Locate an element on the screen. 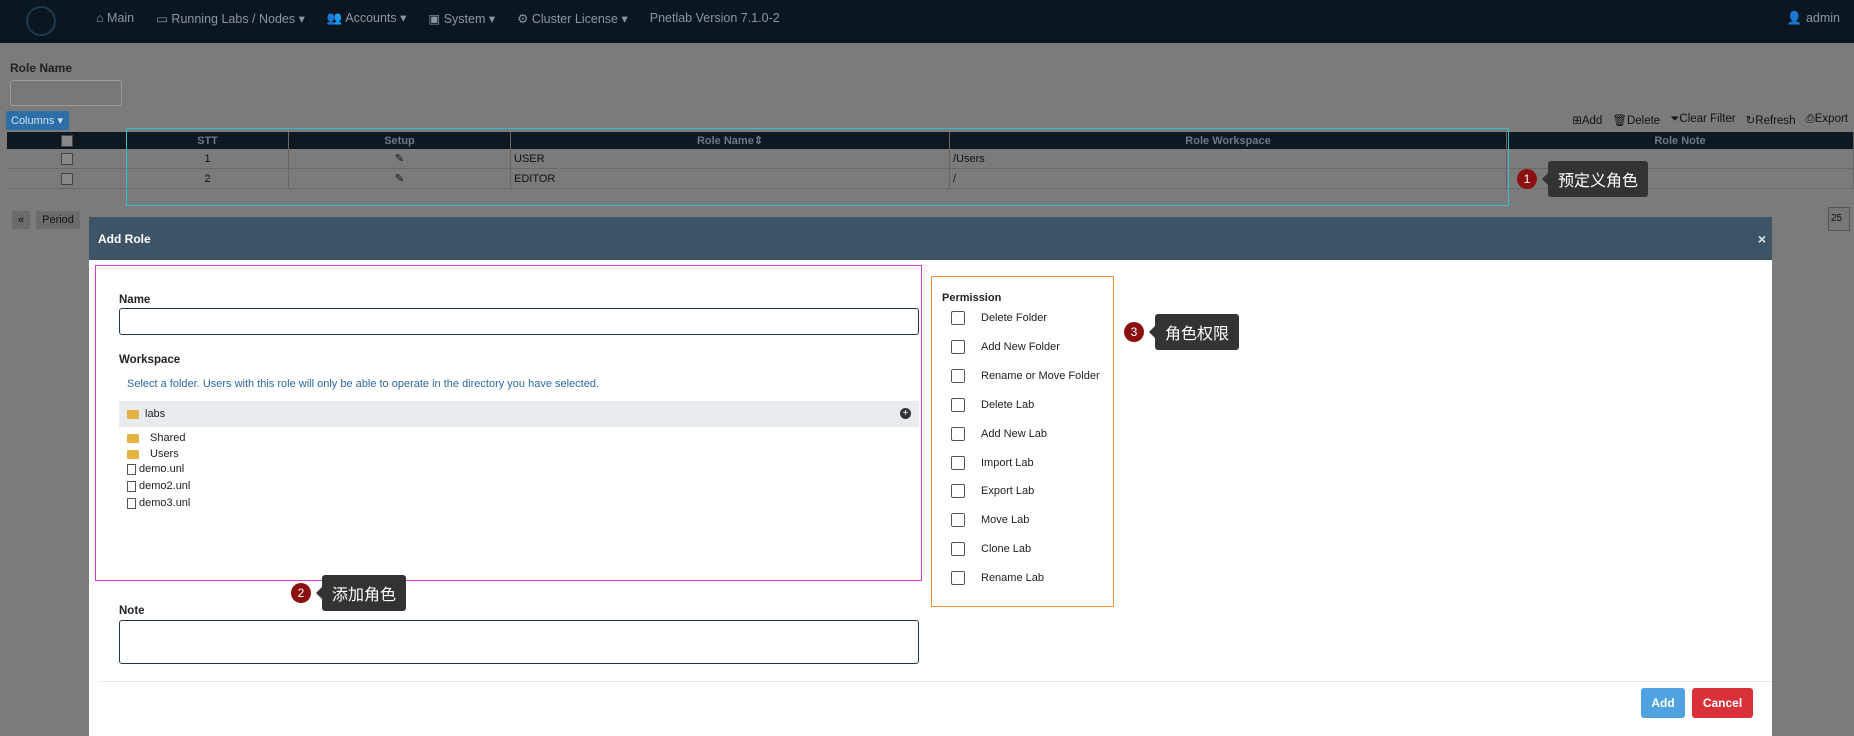 The height and width of the screenshot is (736, 1854). callout-add-role: 2 添加角色 is located at coordinates (349, 593).